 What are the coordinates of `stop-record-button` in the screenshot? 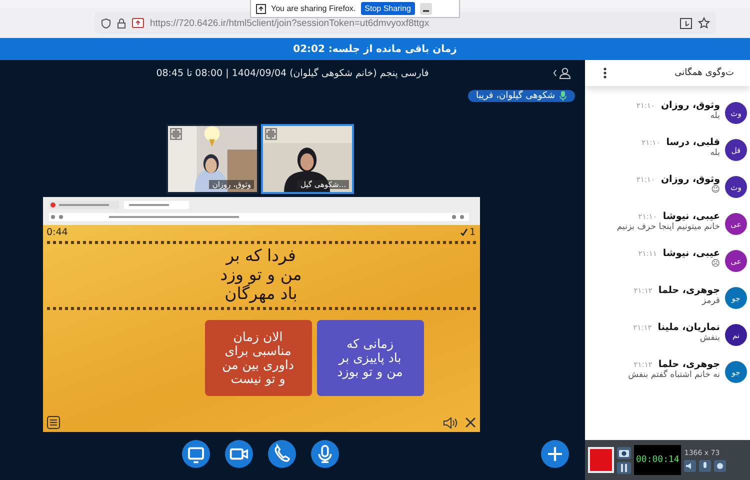 It's located at (601, 460).